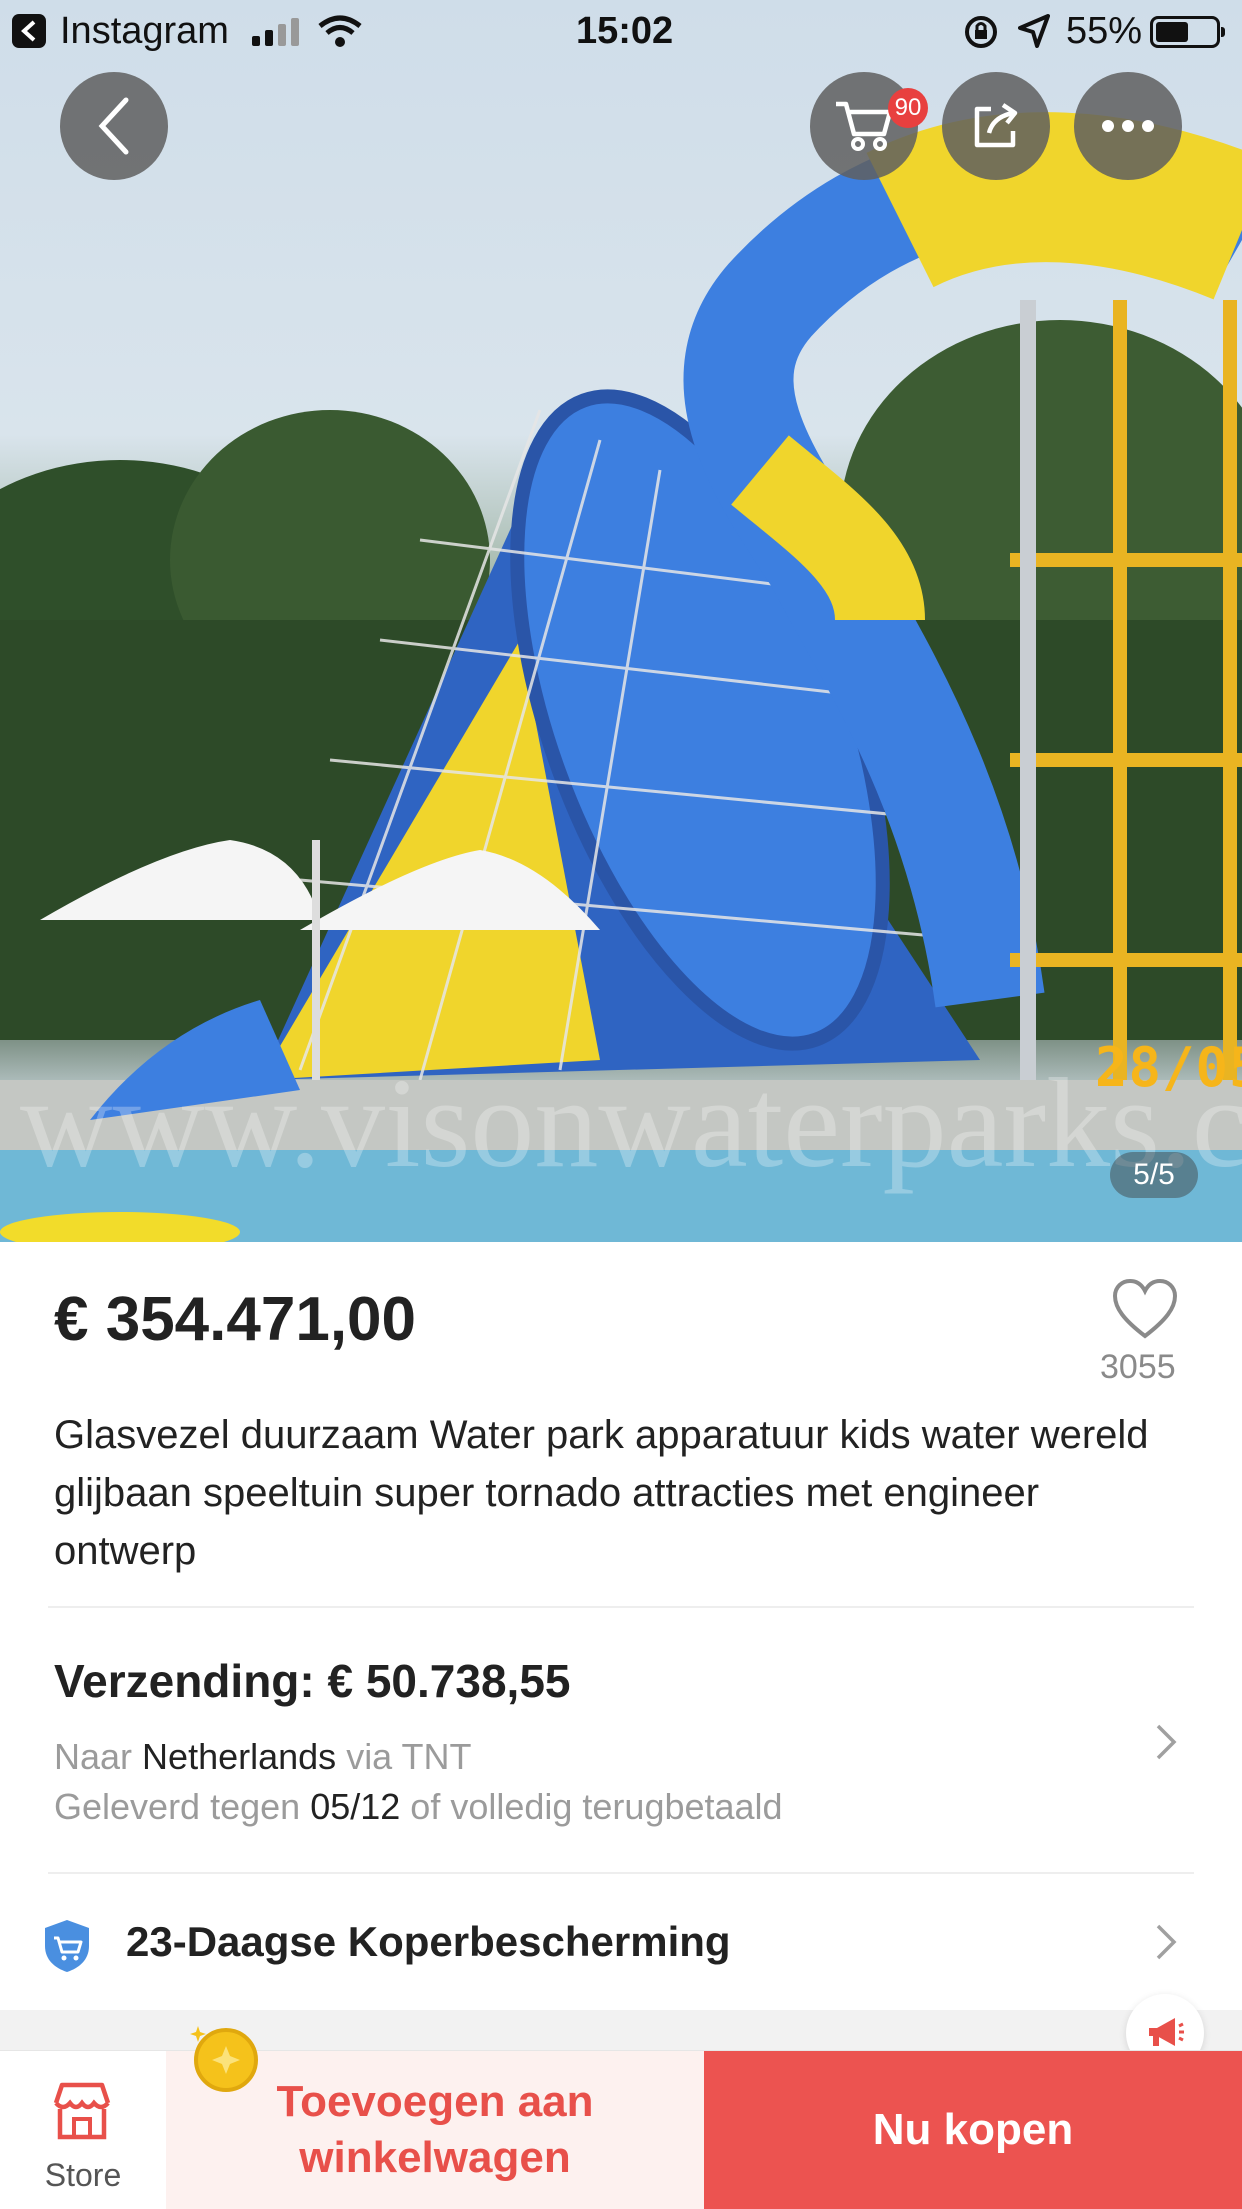 The image size is (1242, 2209). Describe the element at coordinates (981, 32) in the screenshot. I see `rotation-lock-icon` at that location.